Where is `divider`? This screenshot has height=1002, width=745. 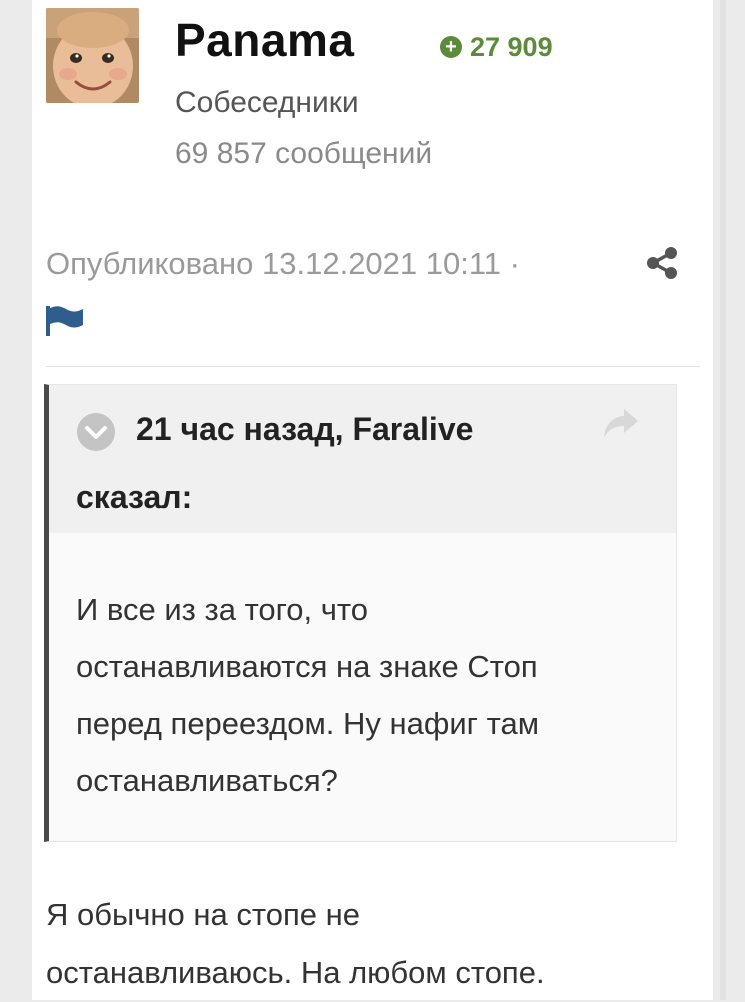 divider is located at coordinates (373, 366).